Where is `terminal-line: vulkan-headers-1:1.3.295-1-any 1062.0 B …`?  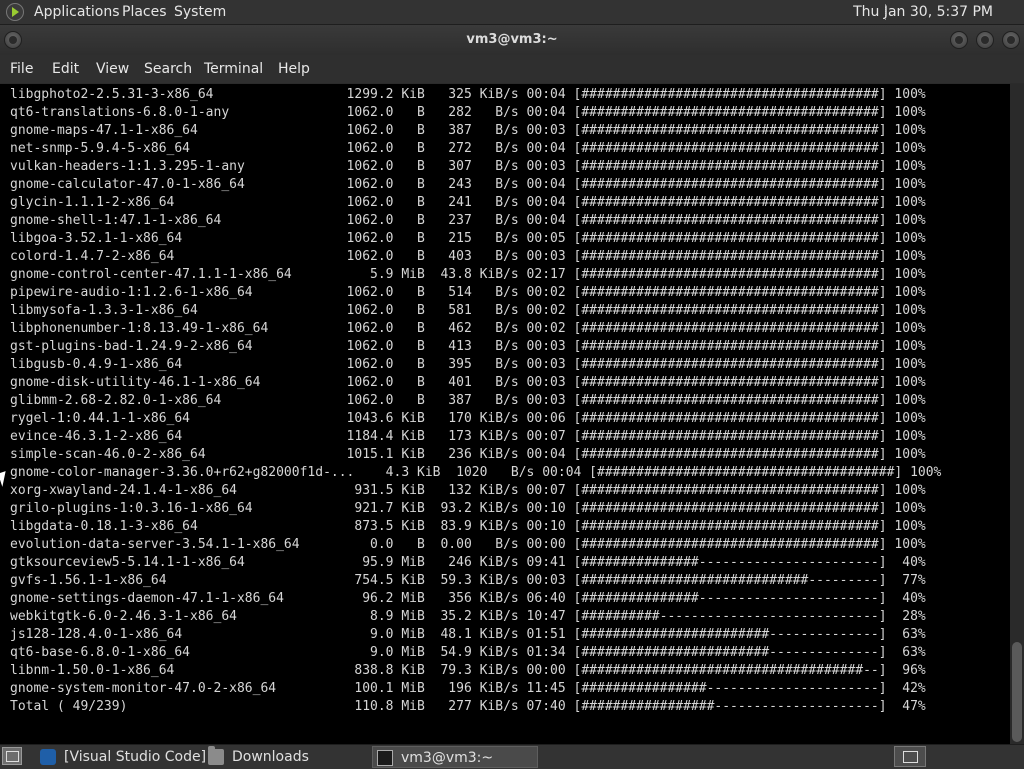
terminal-line: vulkan-headers-1:1.3.295-1-any 1062.0 B … is located at coordinates (468, 166).